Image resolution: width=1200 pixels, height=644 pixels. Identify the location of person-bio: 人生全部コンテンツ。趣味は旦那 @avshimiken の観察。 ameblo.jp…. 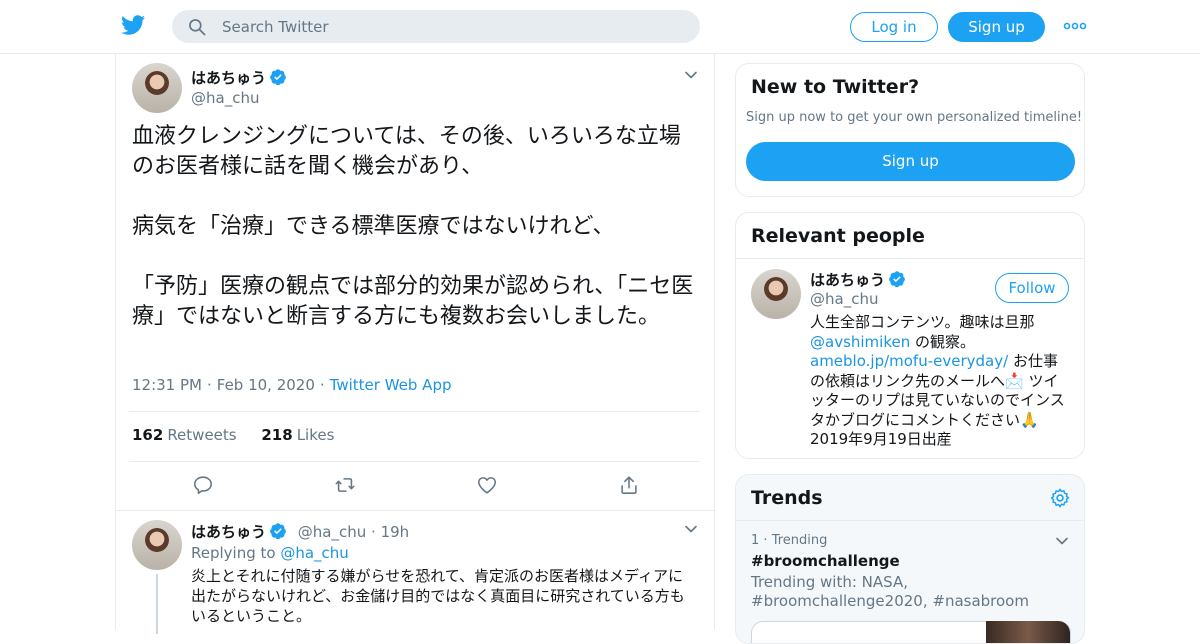
(937, 380).